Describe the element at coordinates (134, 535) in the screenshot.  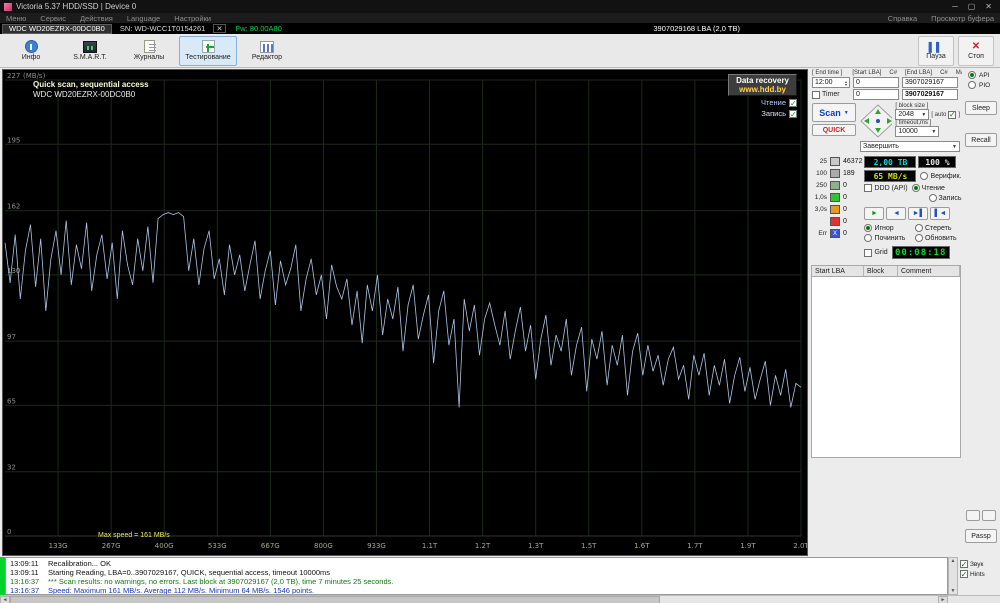
I see `max-speed-note: Max speed = 161 MB/s` at that location.